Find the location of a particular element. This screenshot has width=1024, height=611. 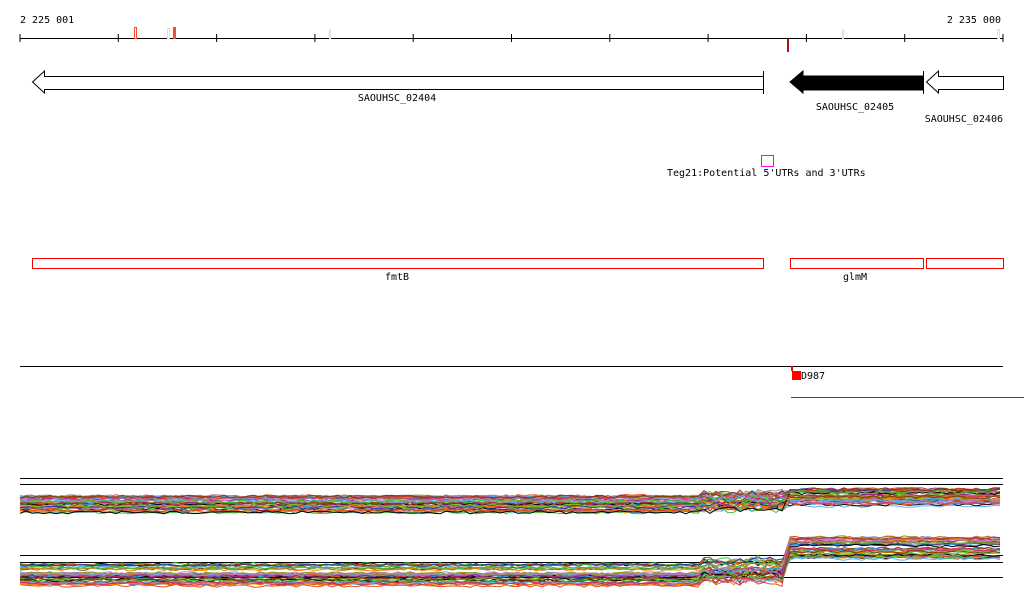

gene-SAOUHSC_02404: SAOUHSC_02404 is located at coordinates (397, 86).